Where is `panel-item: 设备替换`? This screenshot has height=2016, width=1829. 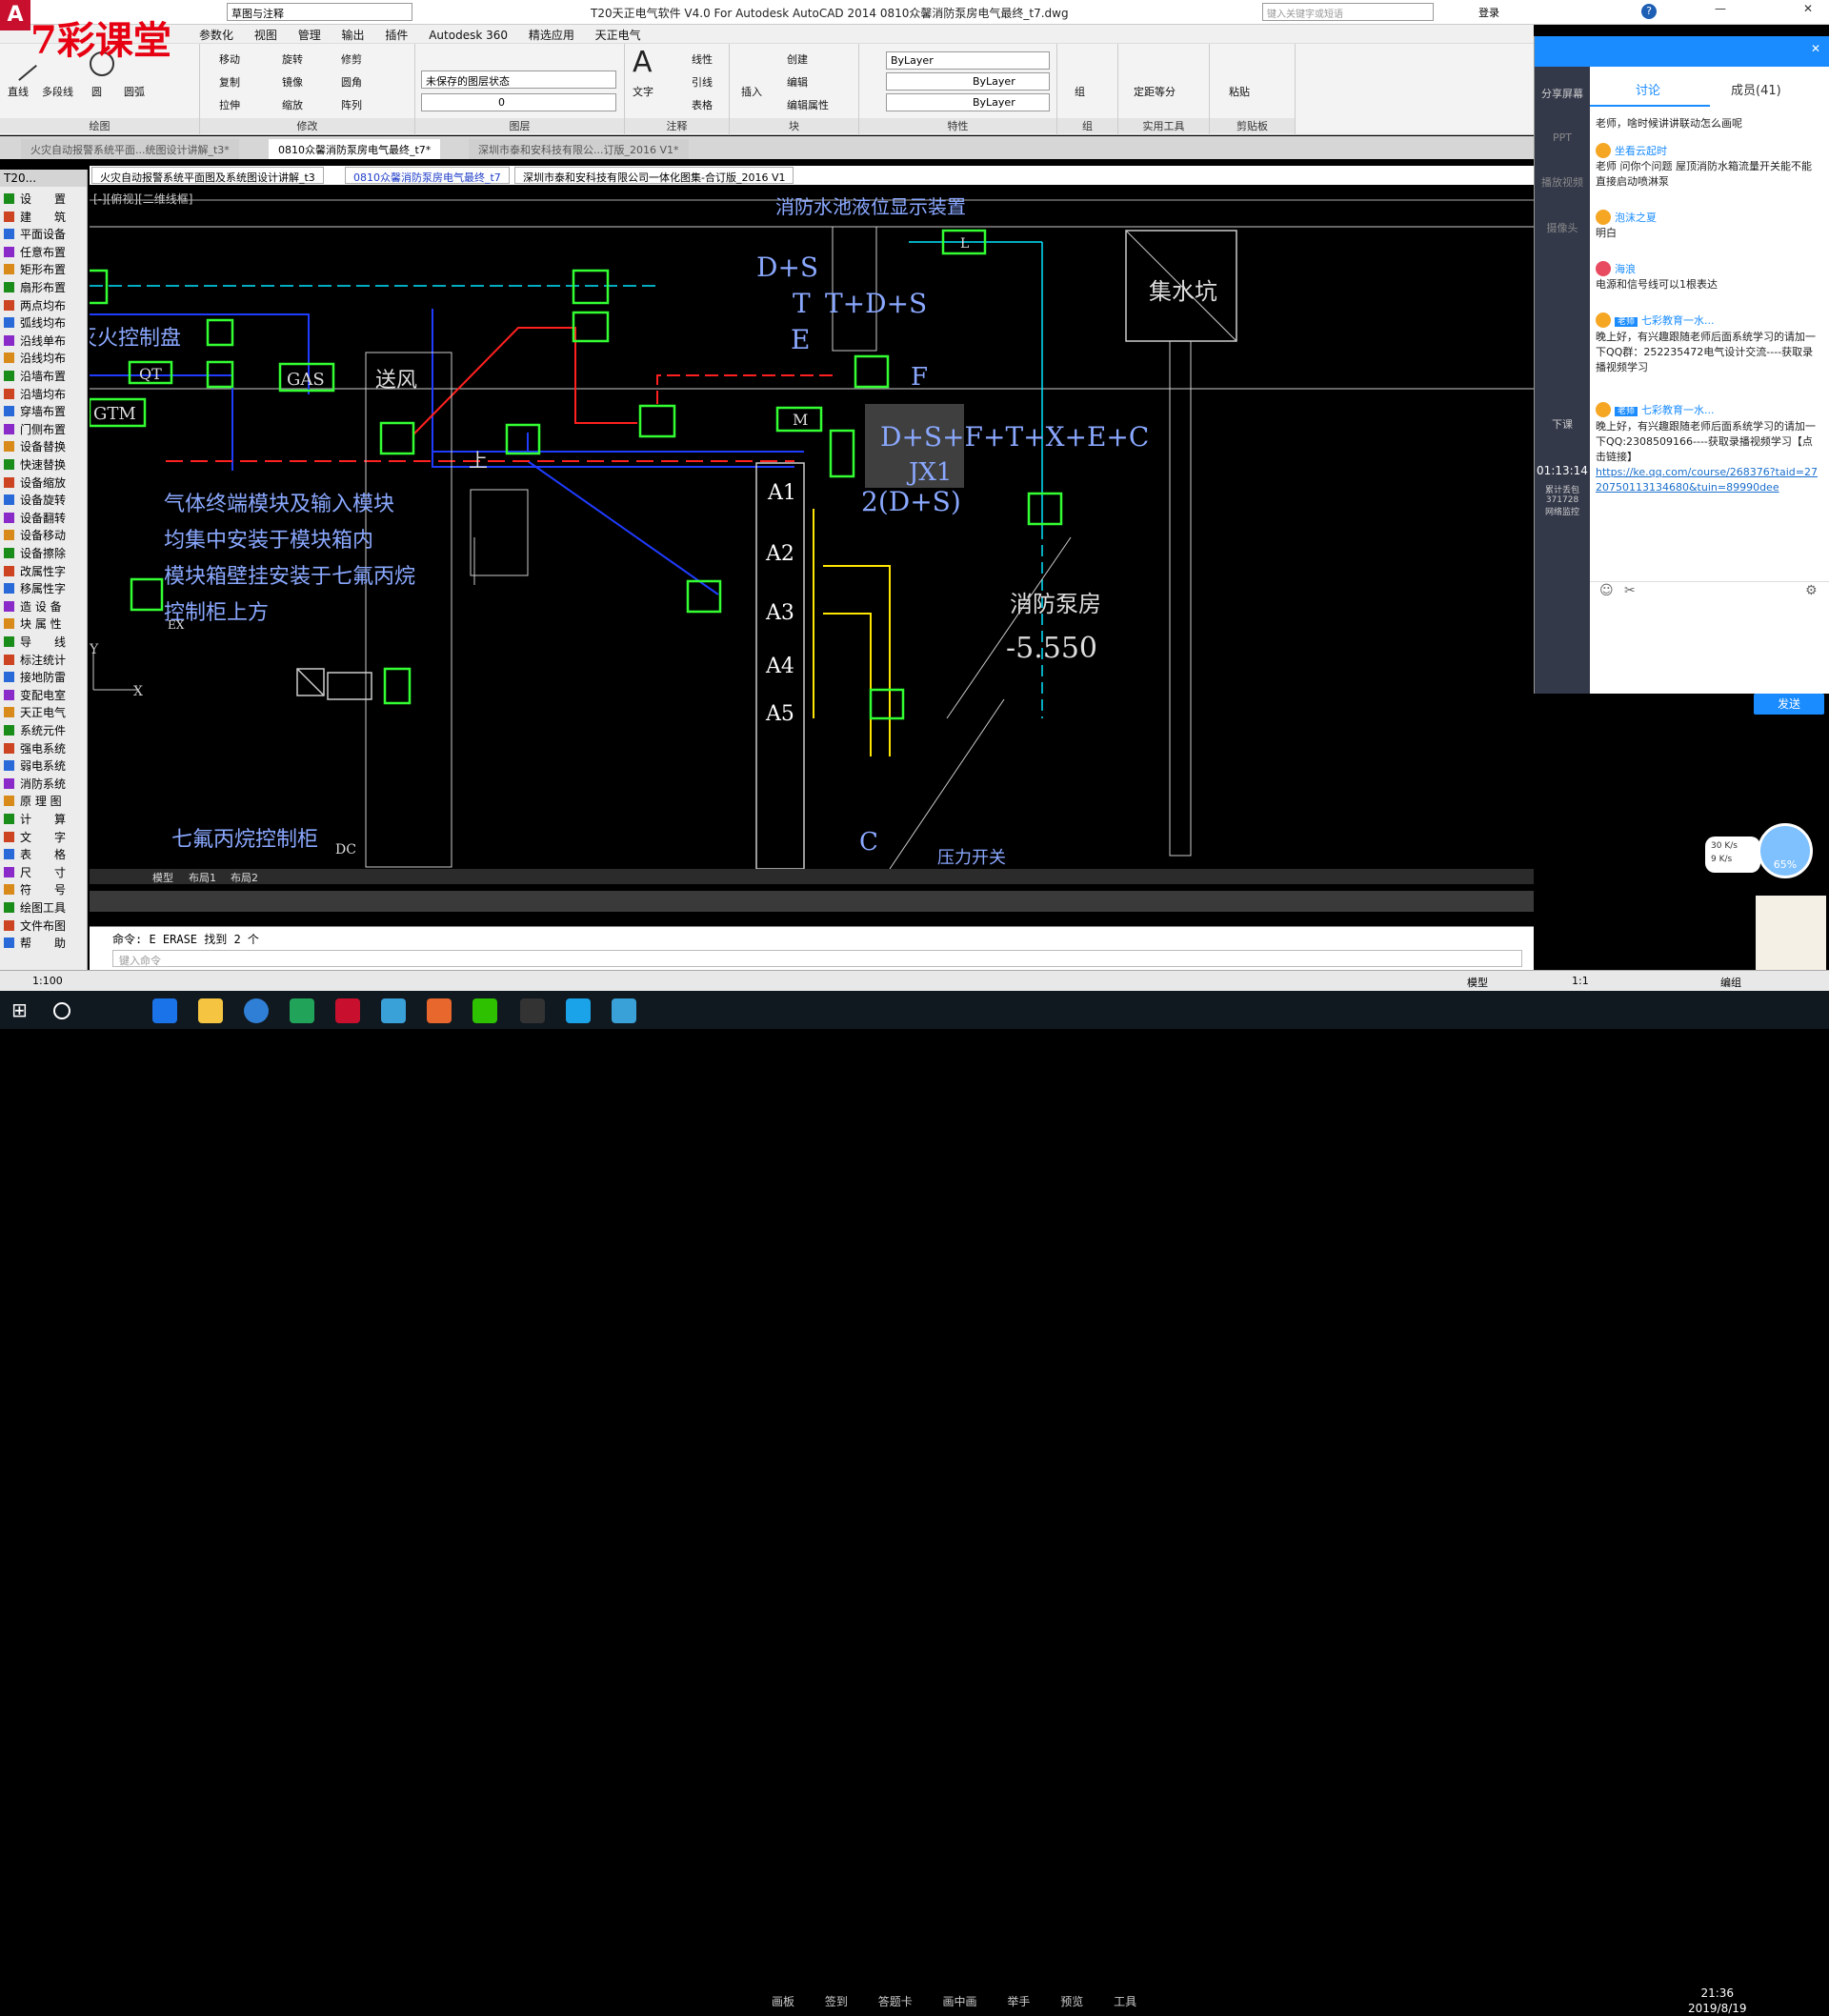
panel-item: 设备替换 is located at coordinates (35, 446).